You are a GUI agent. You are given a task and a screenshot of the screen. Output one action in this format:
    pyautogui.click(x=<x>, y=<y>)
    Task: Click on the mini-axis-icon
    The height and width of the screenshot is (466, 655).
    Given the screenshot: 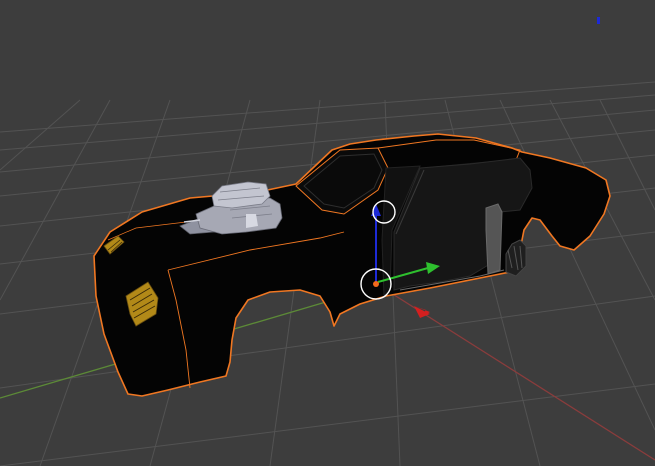 What is the action you would take?
    pyautogui.click(x=598, y=20)
    